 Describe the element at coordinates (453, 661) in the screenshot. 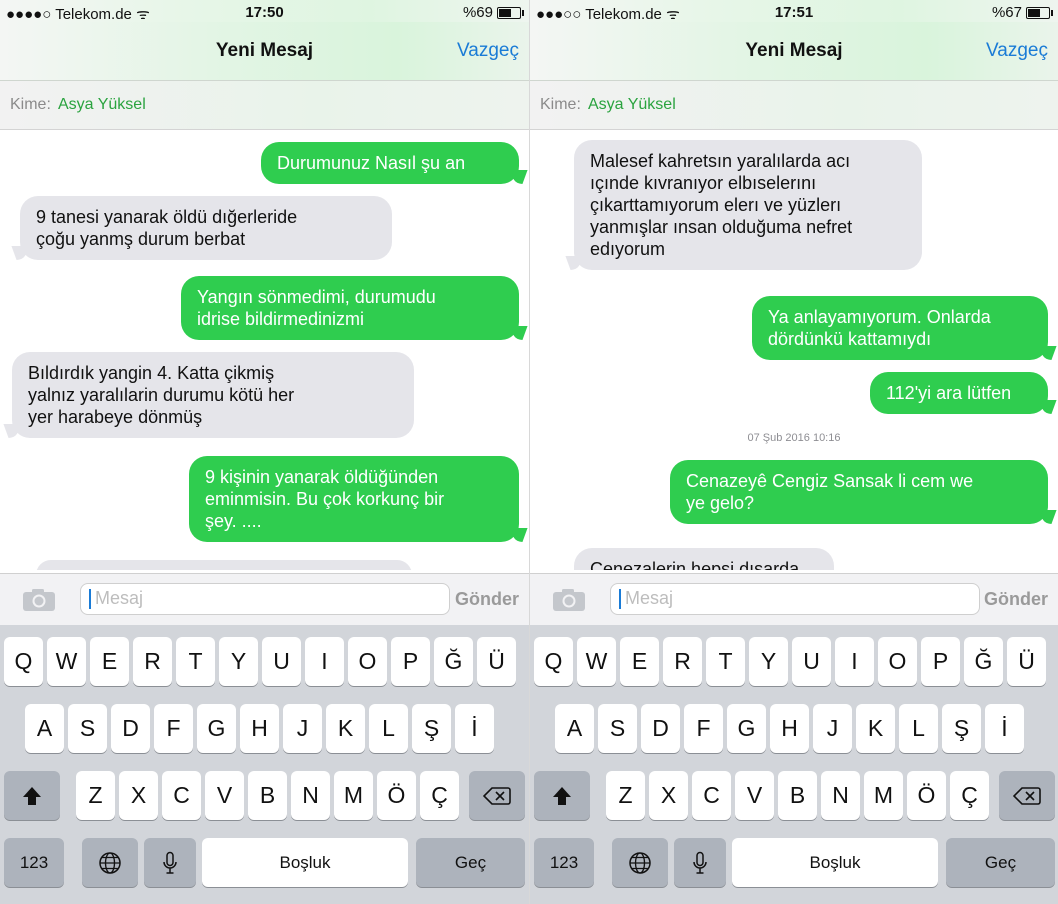

I see `key-g-breve: Ğ` at that location.